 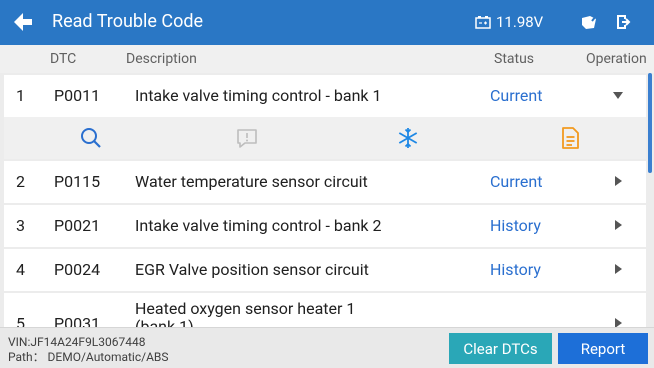 I want to click on dtc-description: Heated oxygen sensor heater 1, so click(x=245, y=308).